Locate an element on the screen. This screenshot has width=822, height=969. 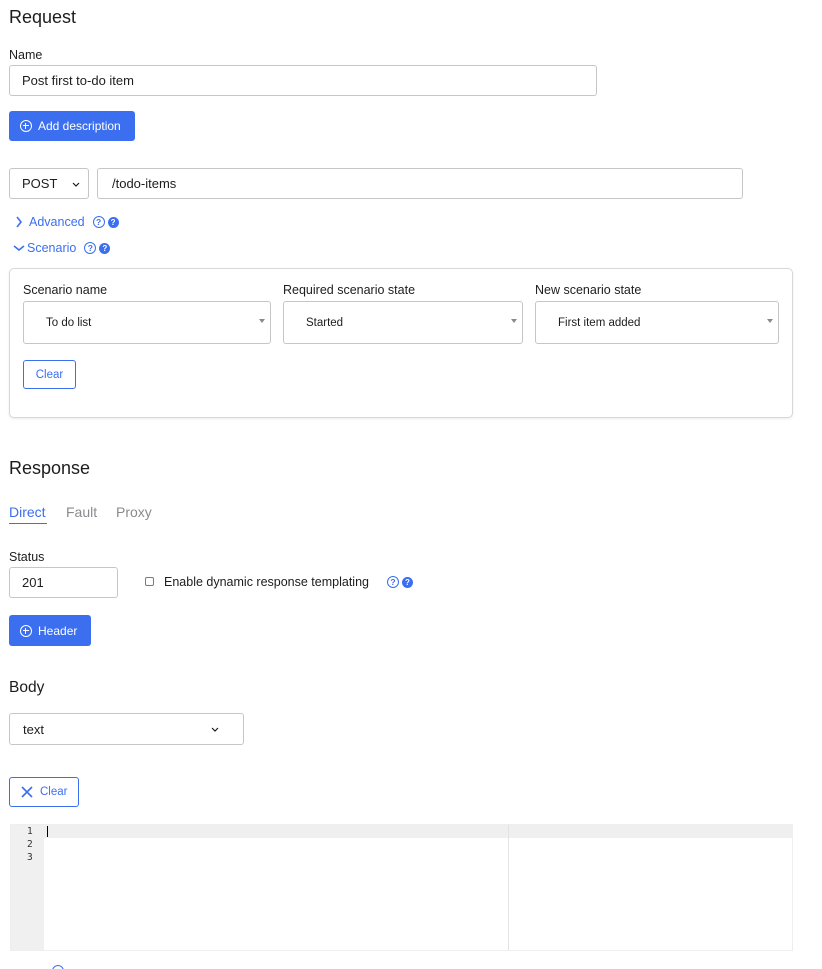
url-value: /todo-items is located at coordinates (144, 183).